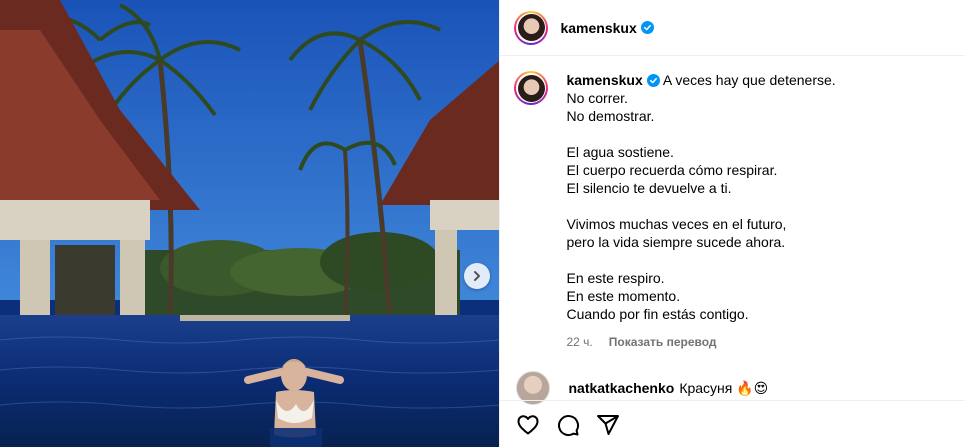  What do you see at coordinates (621, 388) in the screenshot?
I see `commenter-username: natkatkachenko` at bounding box center [621, 388].